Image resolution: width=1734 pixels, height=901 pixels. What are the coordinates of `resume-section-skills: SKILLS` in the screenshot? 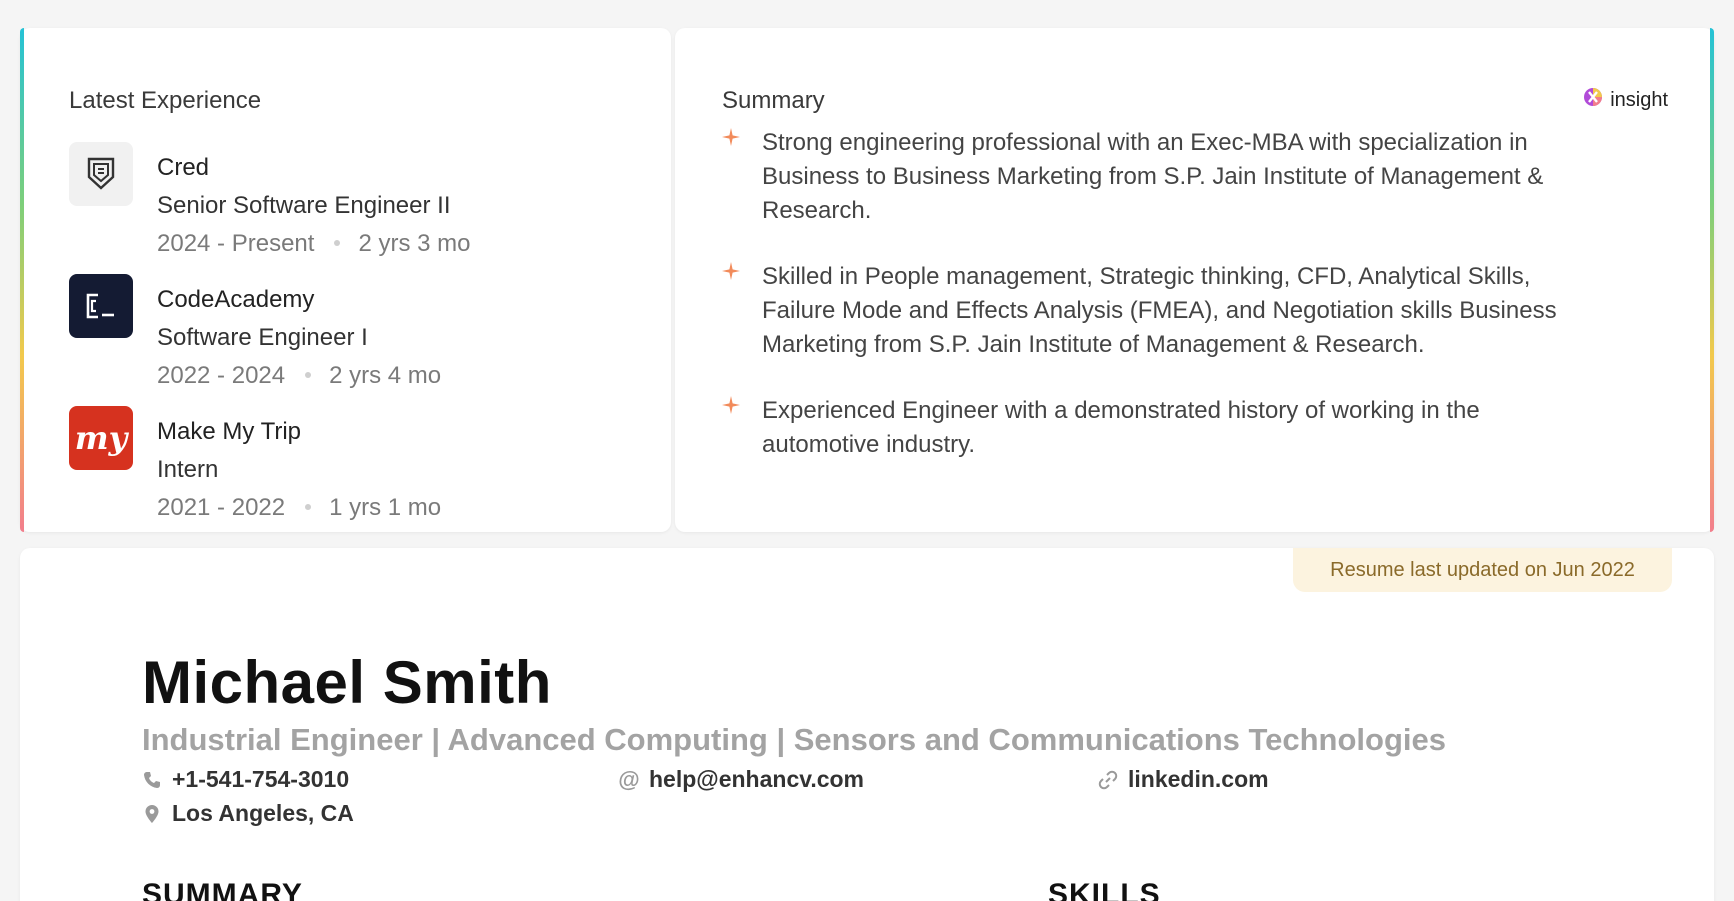 It's located at (1104, 889).